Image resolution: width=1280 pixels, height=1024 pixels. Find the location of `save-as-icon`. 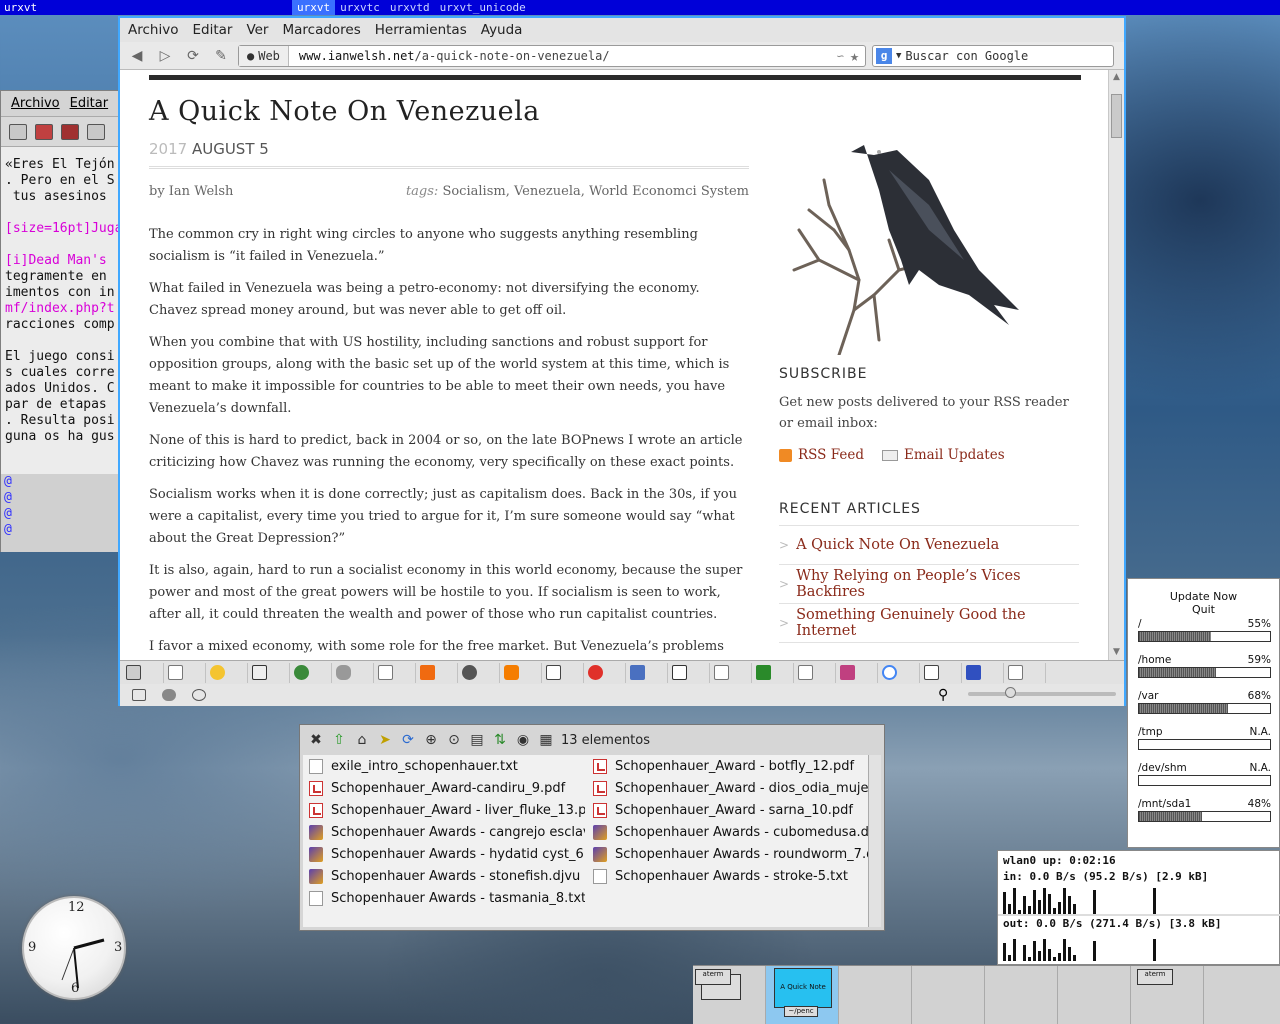

save-as-icon is located at coordinates (70, 131).